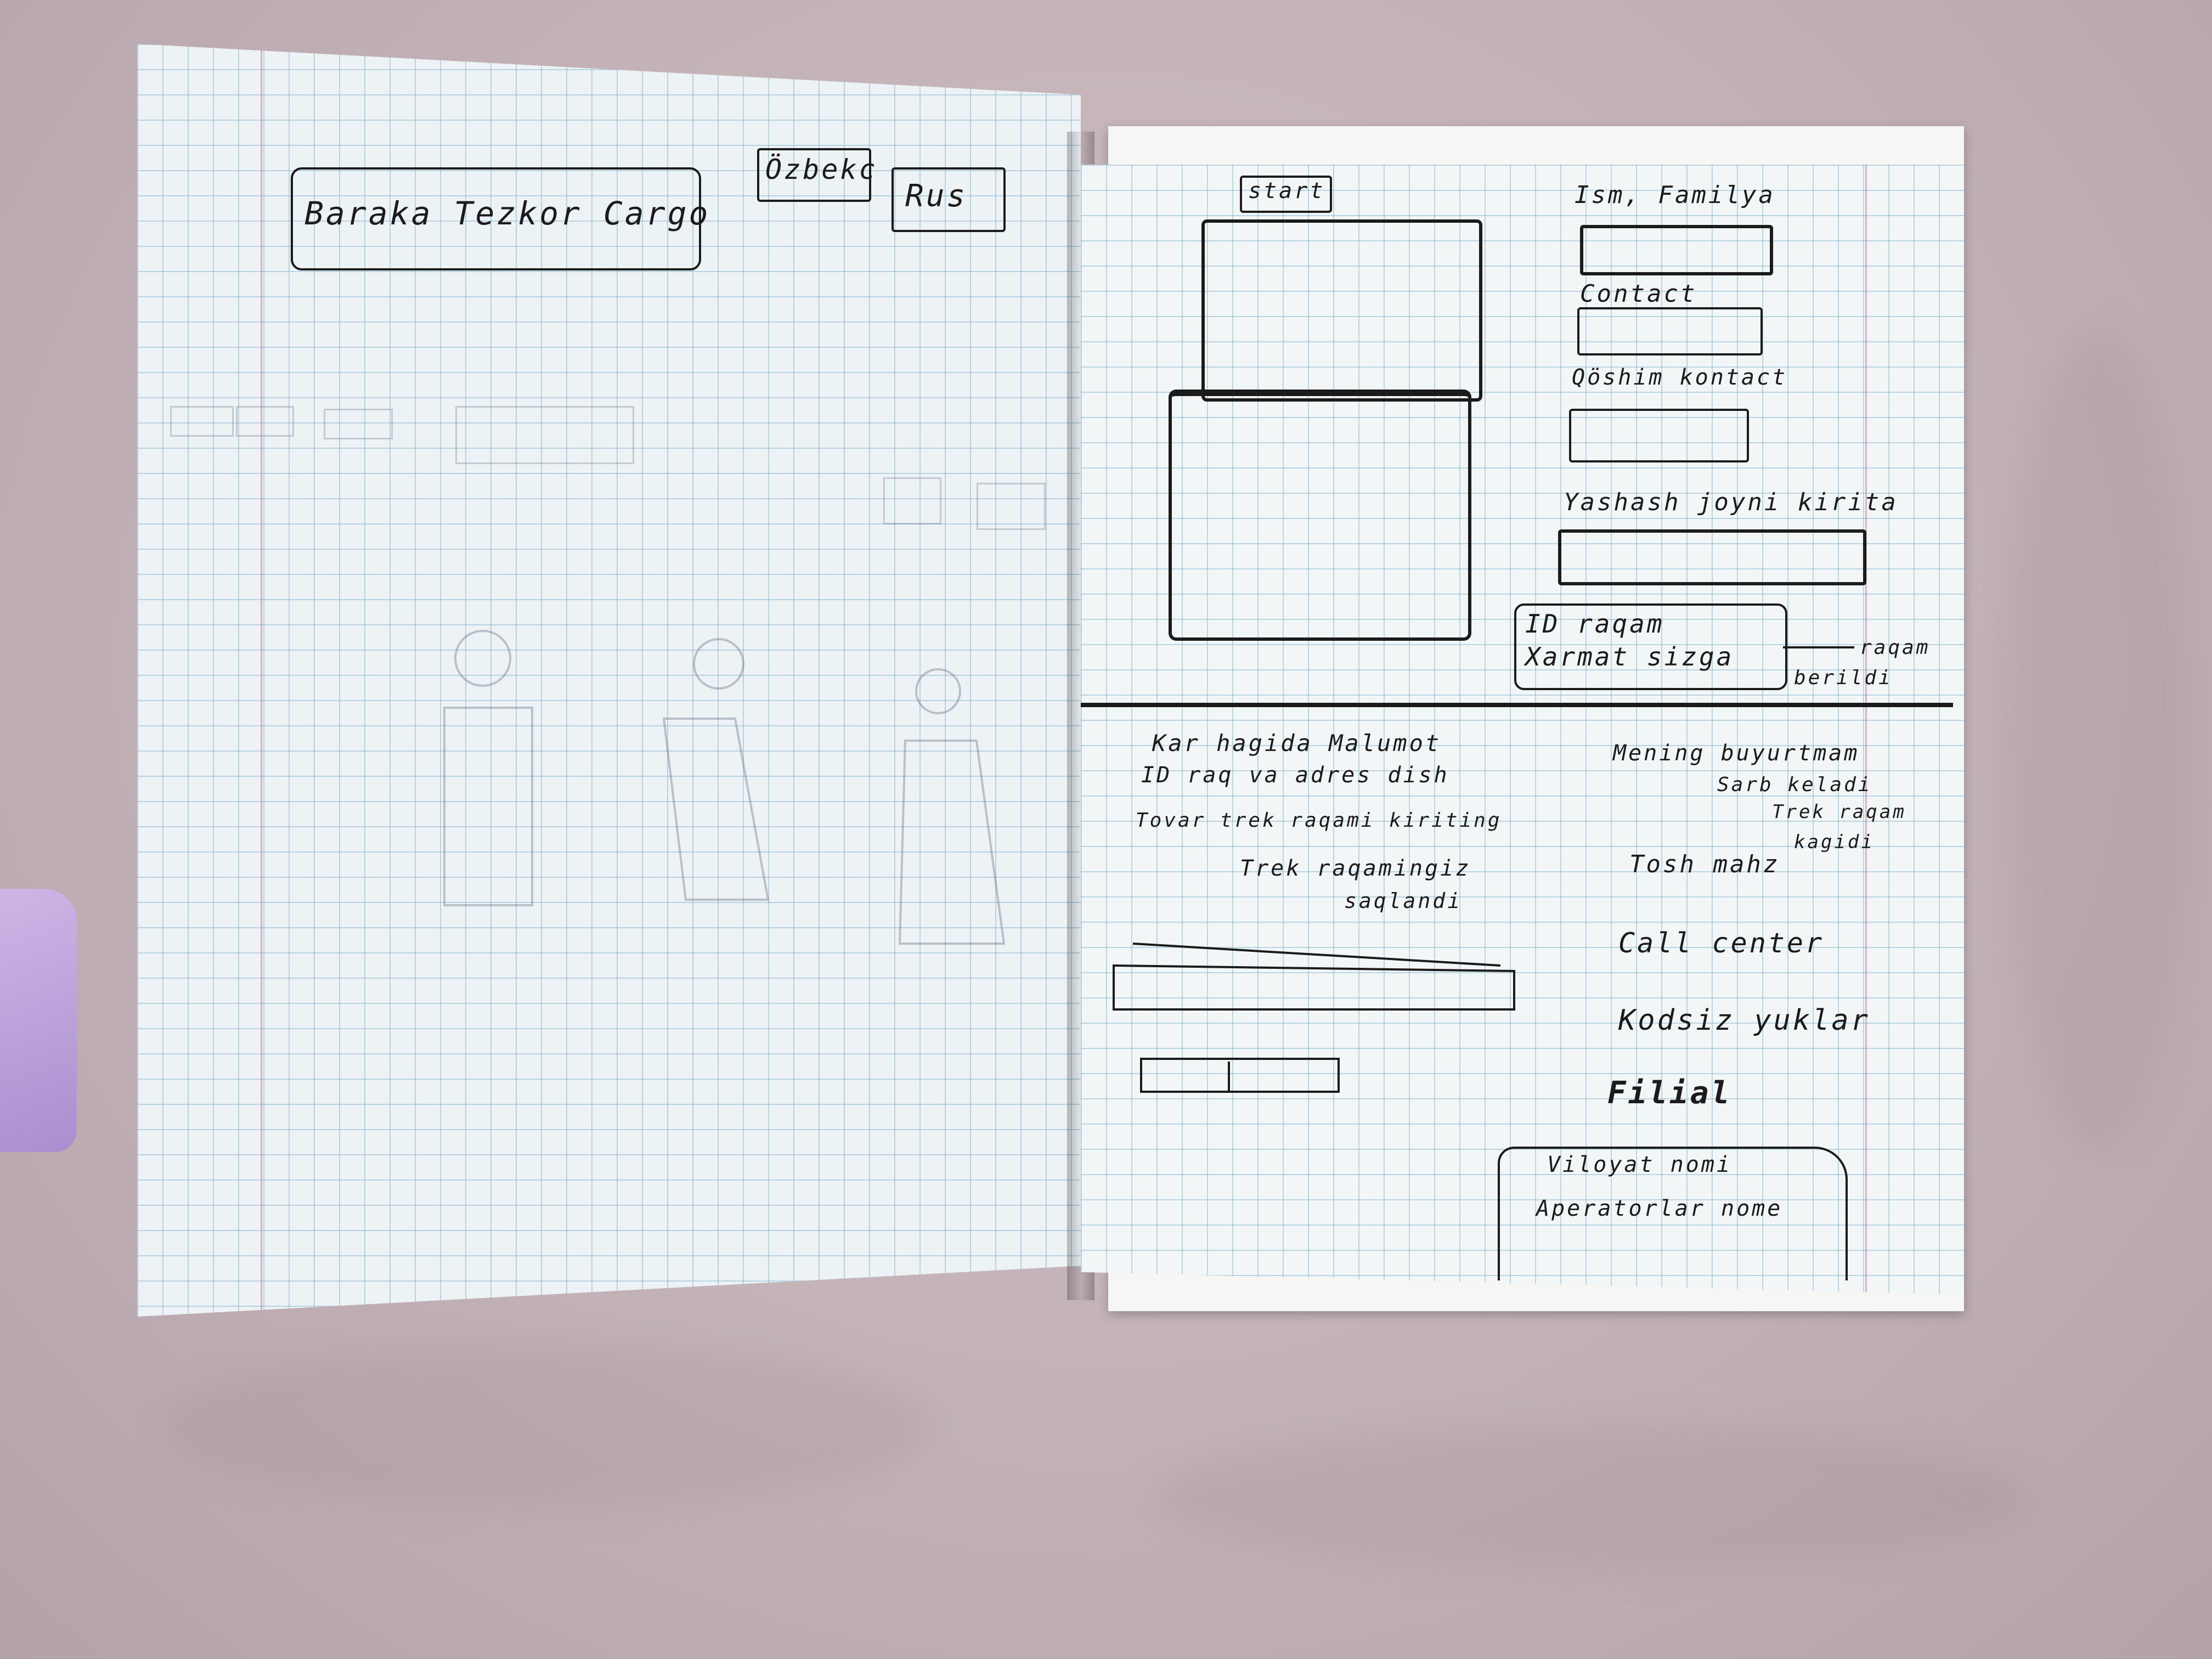 The image size is (2212, 1659). I want to click on menu-my-orders-sub-2: Trek raqam, so click(1839, 812).